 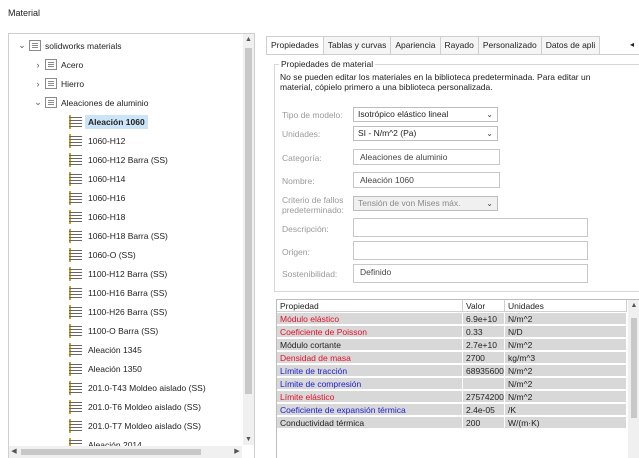 I want to click on table-vertical-scrollbar: ▲, so click(x=633, y=379).